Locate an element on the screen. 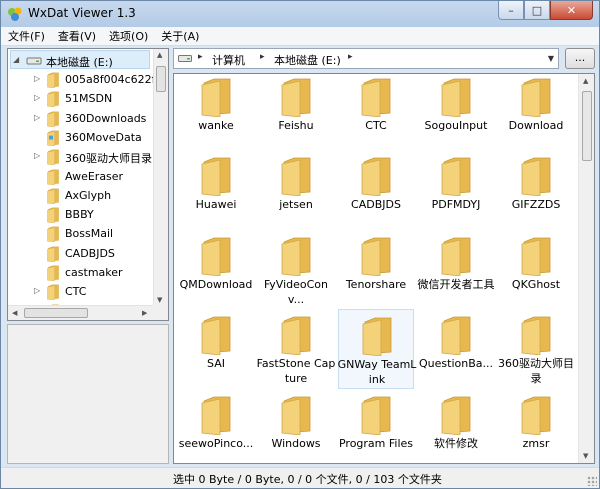 The height and width of the screenshot is (489, 600). folder-item: FastStone Capture is located at coordinates (296, 350).